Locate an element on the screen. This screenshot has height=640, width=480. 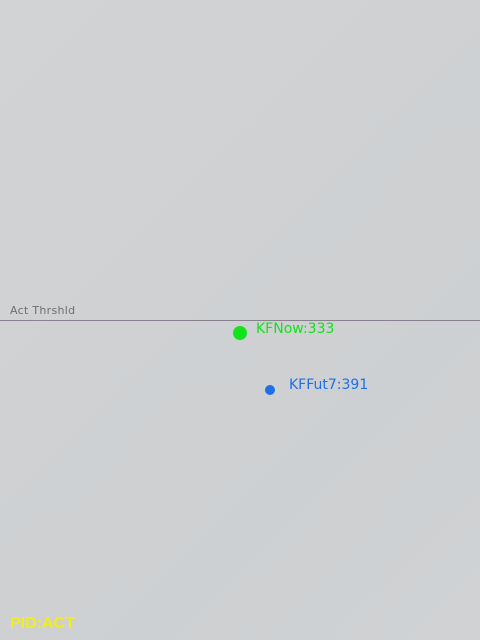
action-threshold-label: Act Thrshld is located at coordinates (43, 310).